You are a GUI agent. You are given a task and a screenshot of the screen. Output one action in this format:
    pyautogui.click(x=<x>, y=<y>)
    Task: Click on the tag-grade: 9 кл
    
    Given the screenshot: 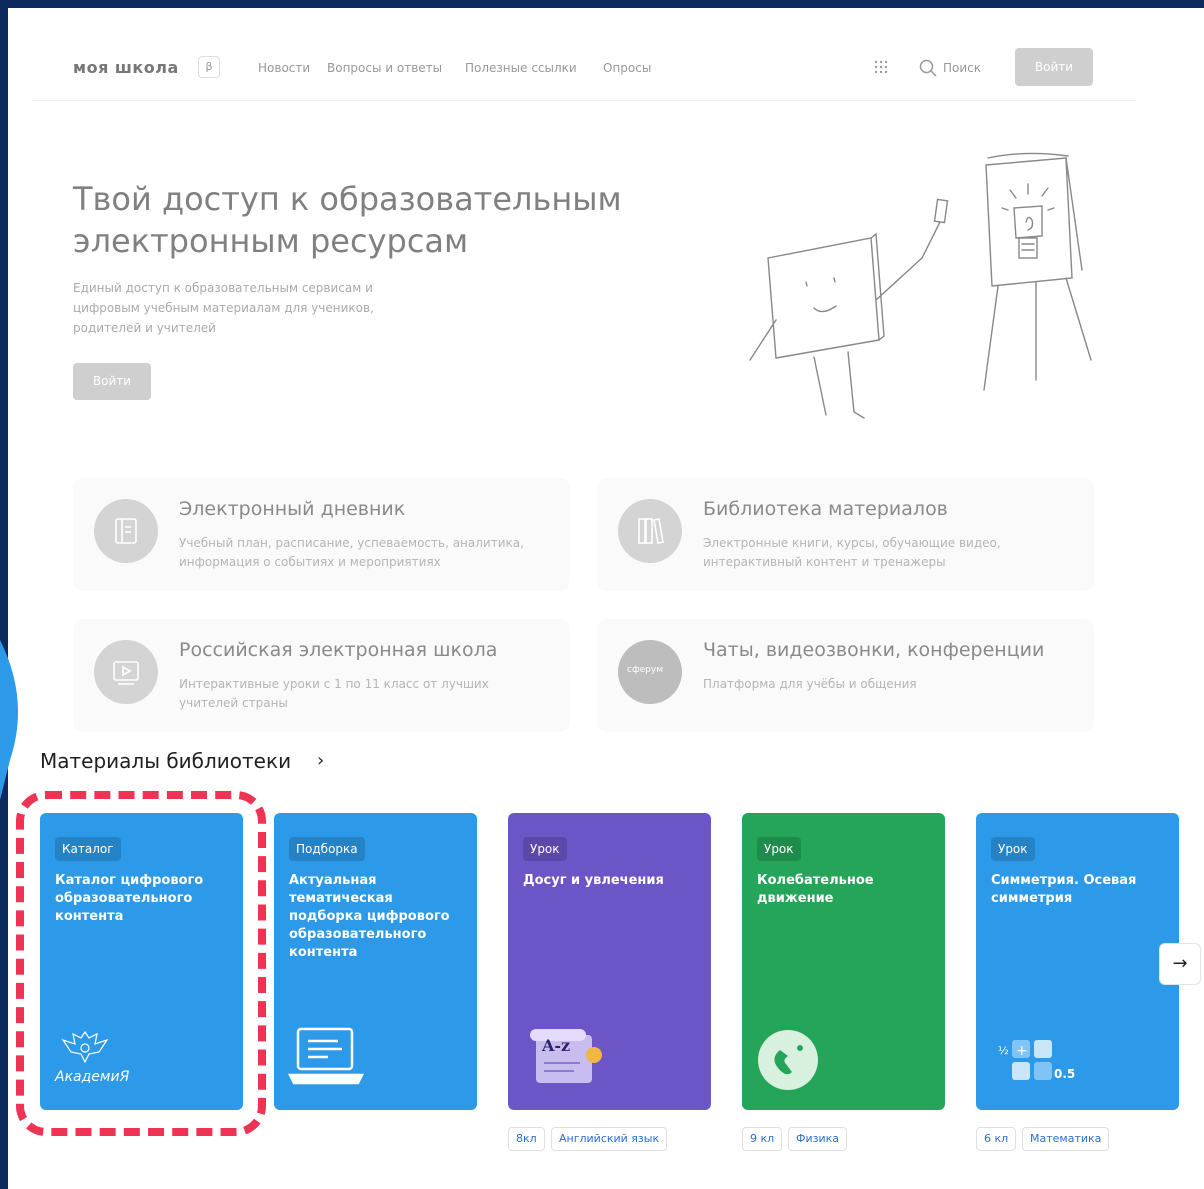 What is the action you would take?
    pyautogui.click(x=762, y=1139)
    